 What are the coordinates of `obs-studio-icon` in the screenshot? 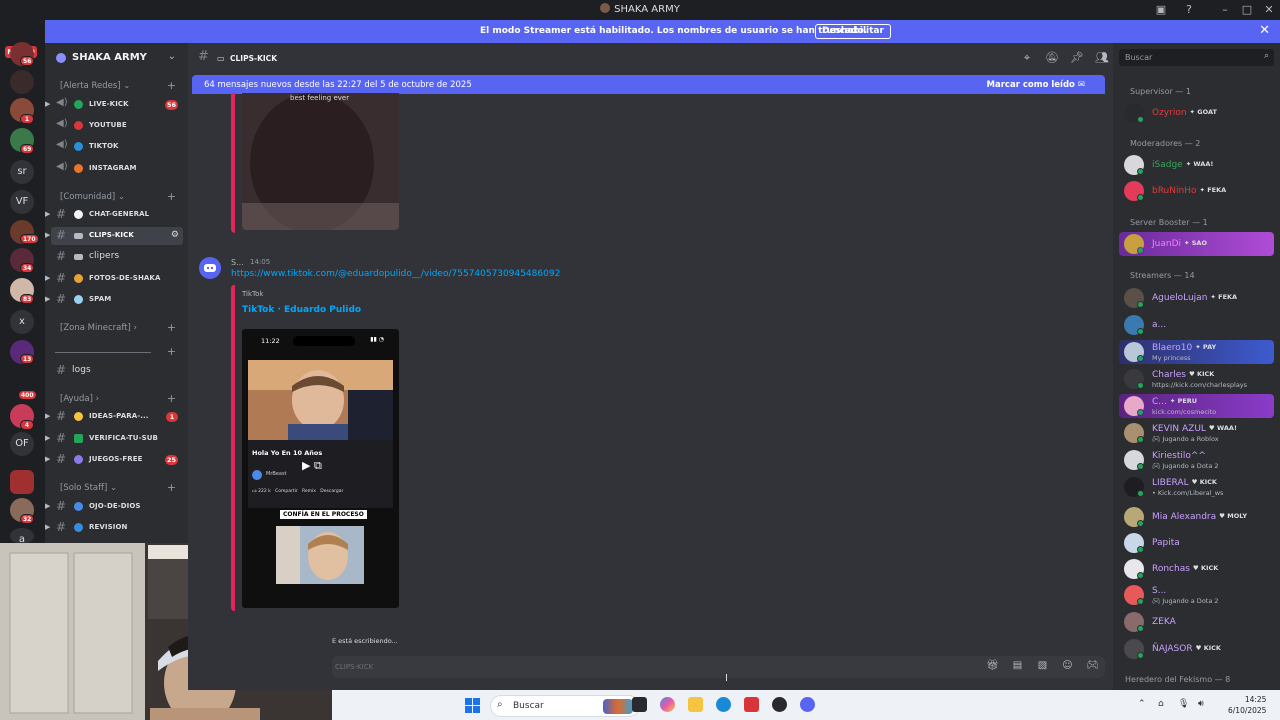 It's located at (779, 704).